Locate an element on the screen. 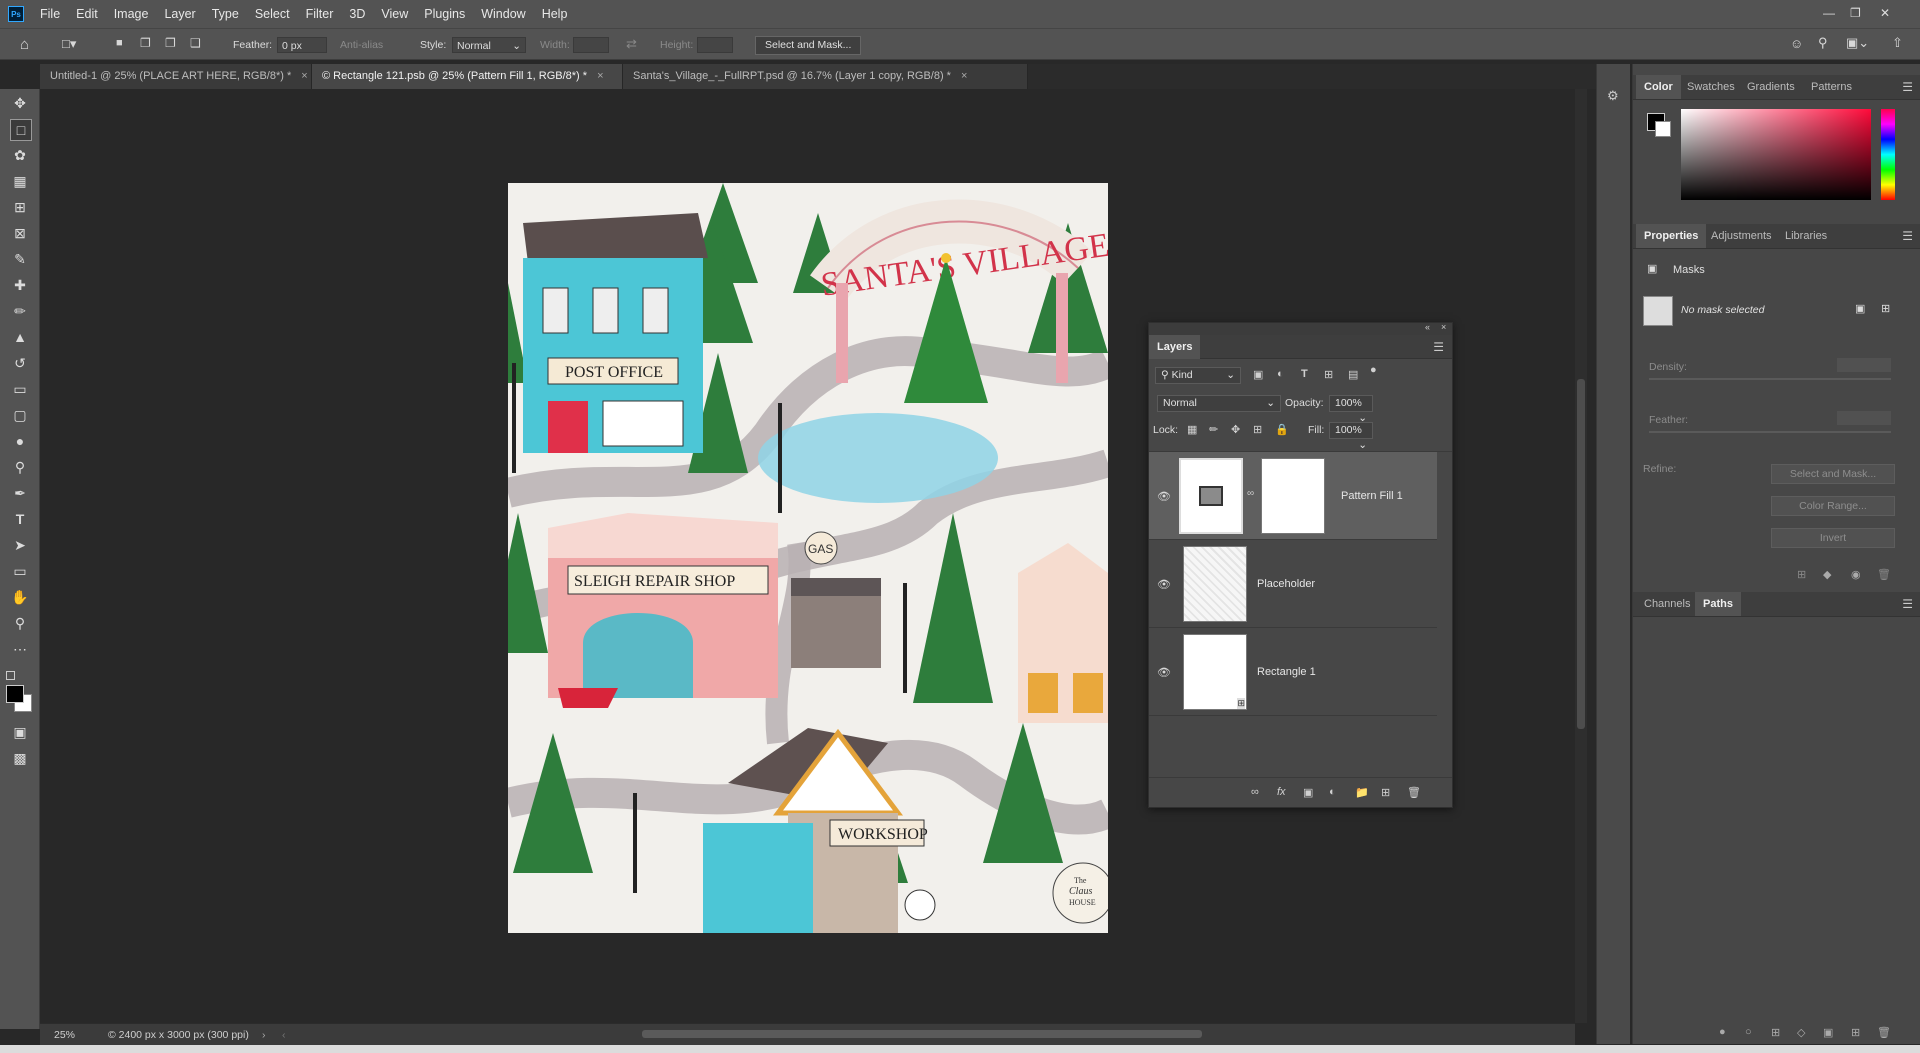 Image resolution: width=1920 pixels, height=1053 pixels. dodge-tool-icon: ⚲ is located at coordinates (20, 467).